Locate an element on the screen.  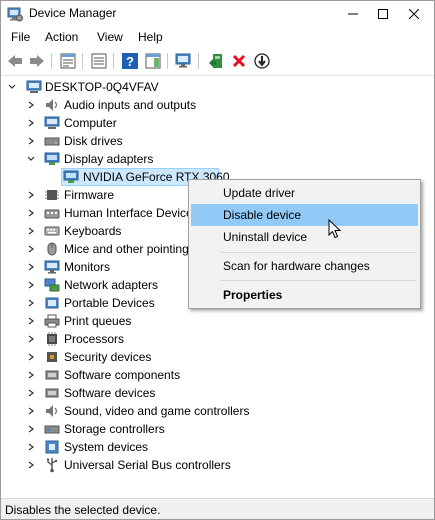
menu-file: File is located at coordinates (20, 37).